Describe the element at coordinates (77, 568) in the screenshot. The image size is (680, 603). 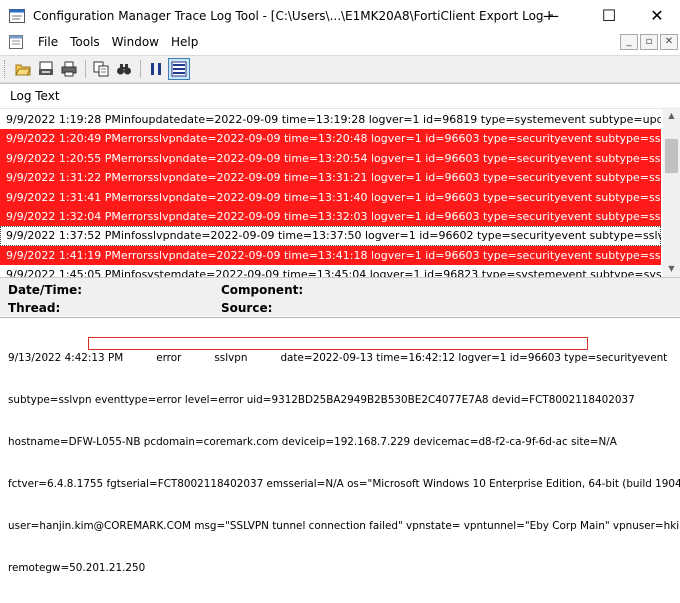
I see `message-line: remotegw=50.201.21.250` at that location.